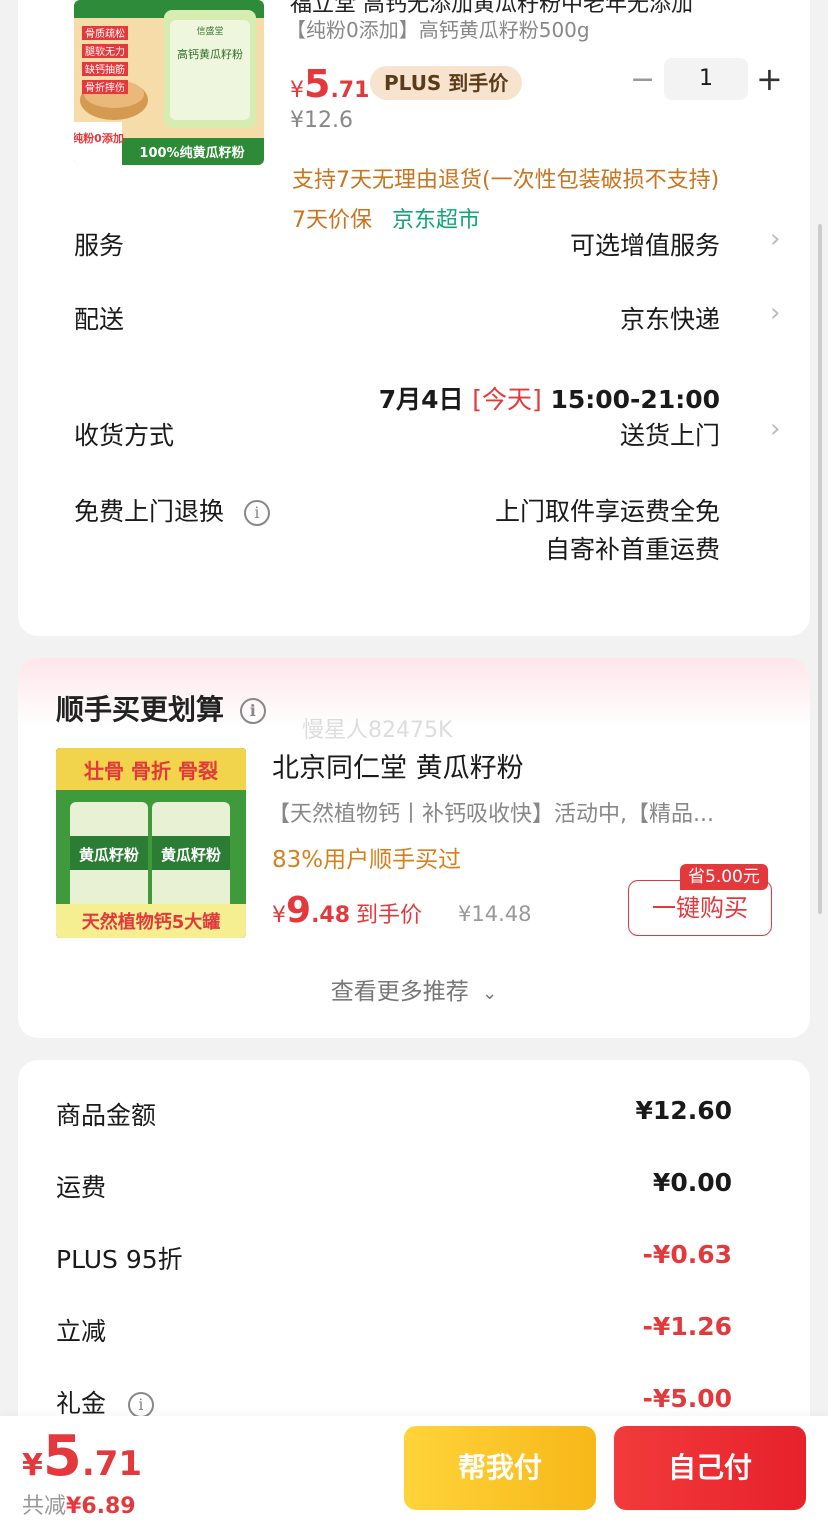  I want to click on summary-value-gift: -¥5.00, so click(687, 1398).